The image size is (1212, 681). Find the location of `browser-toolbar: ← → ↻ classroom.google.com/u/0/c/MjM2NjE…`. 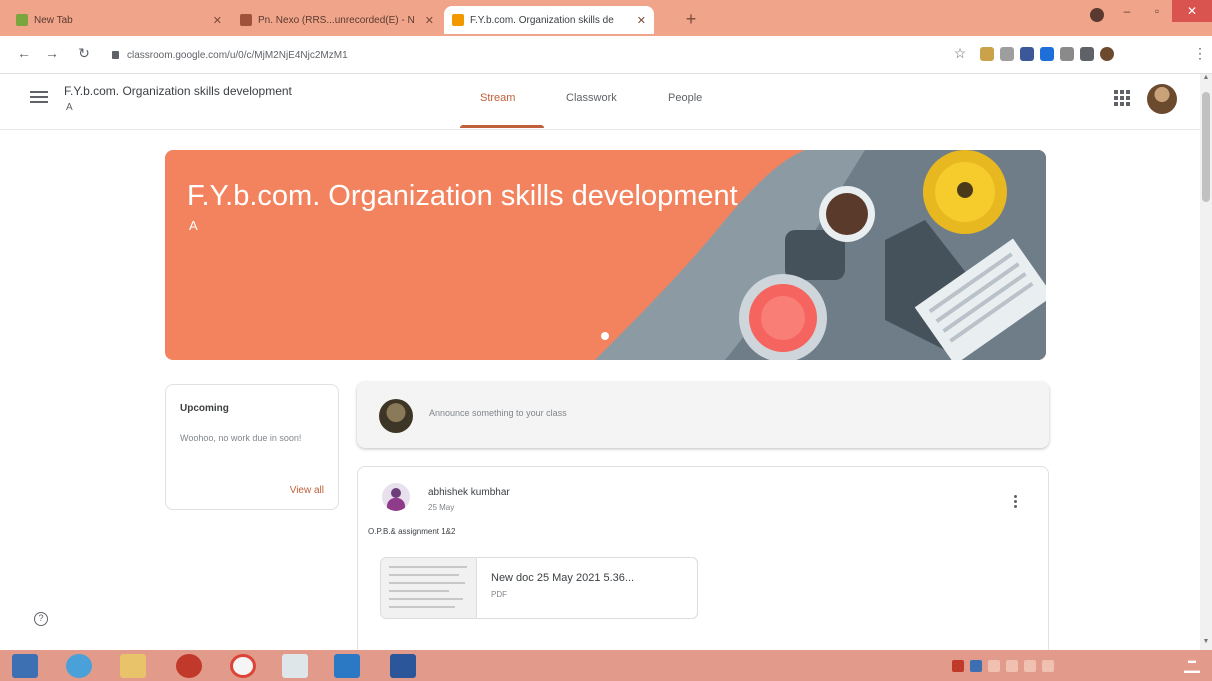

browser-toolbar: ← → ↻ classroom.google.com/u/0/c/MjM2NjE… is located at coordinates (606, 55).